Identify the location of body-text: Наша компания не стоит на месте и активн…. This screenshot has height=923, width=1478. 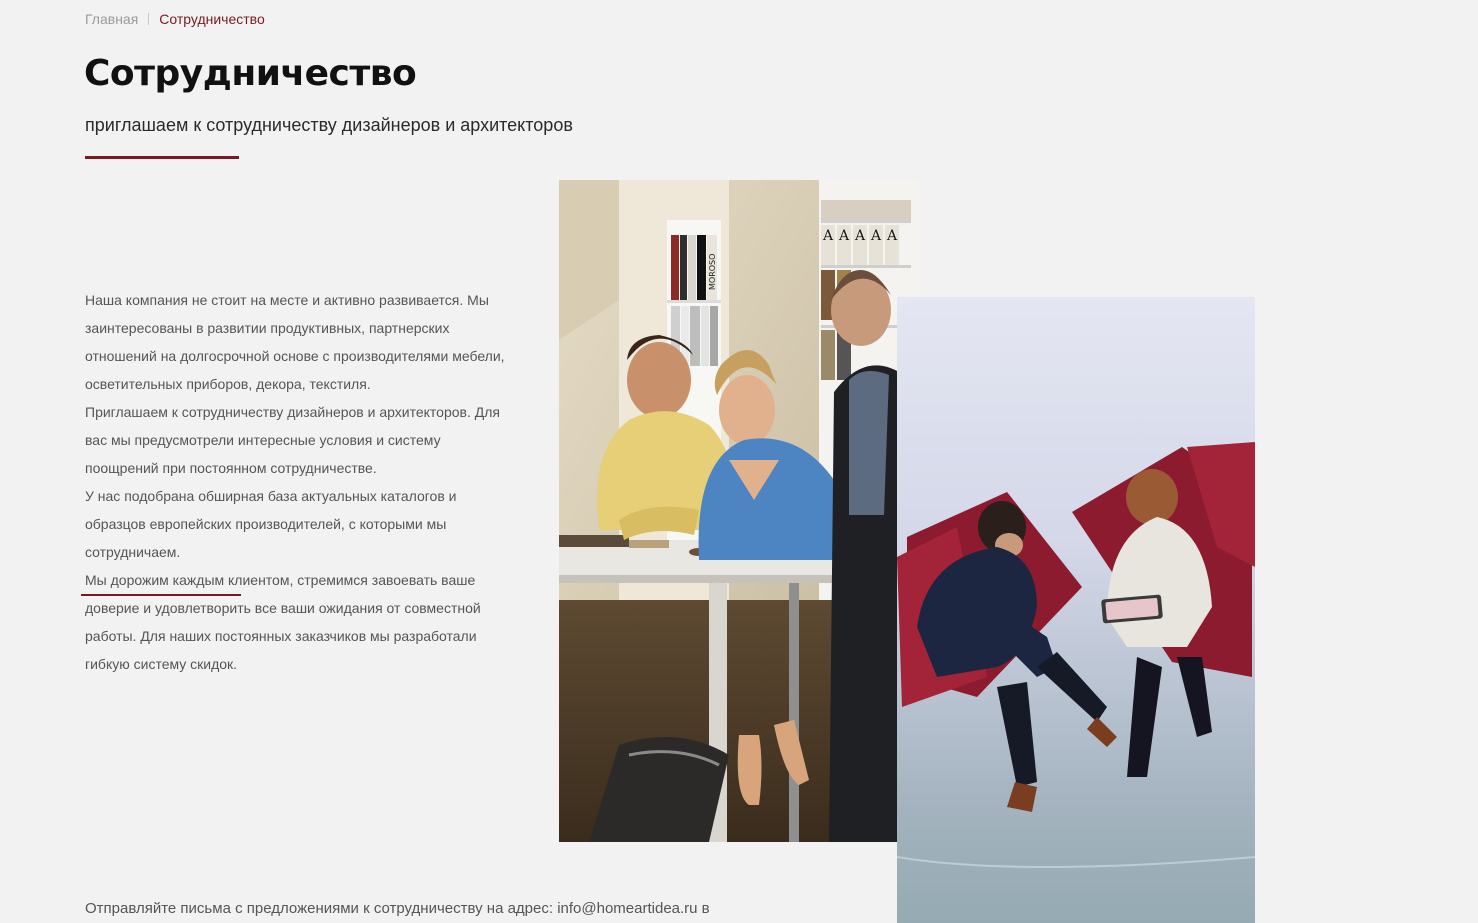
(295, 482).